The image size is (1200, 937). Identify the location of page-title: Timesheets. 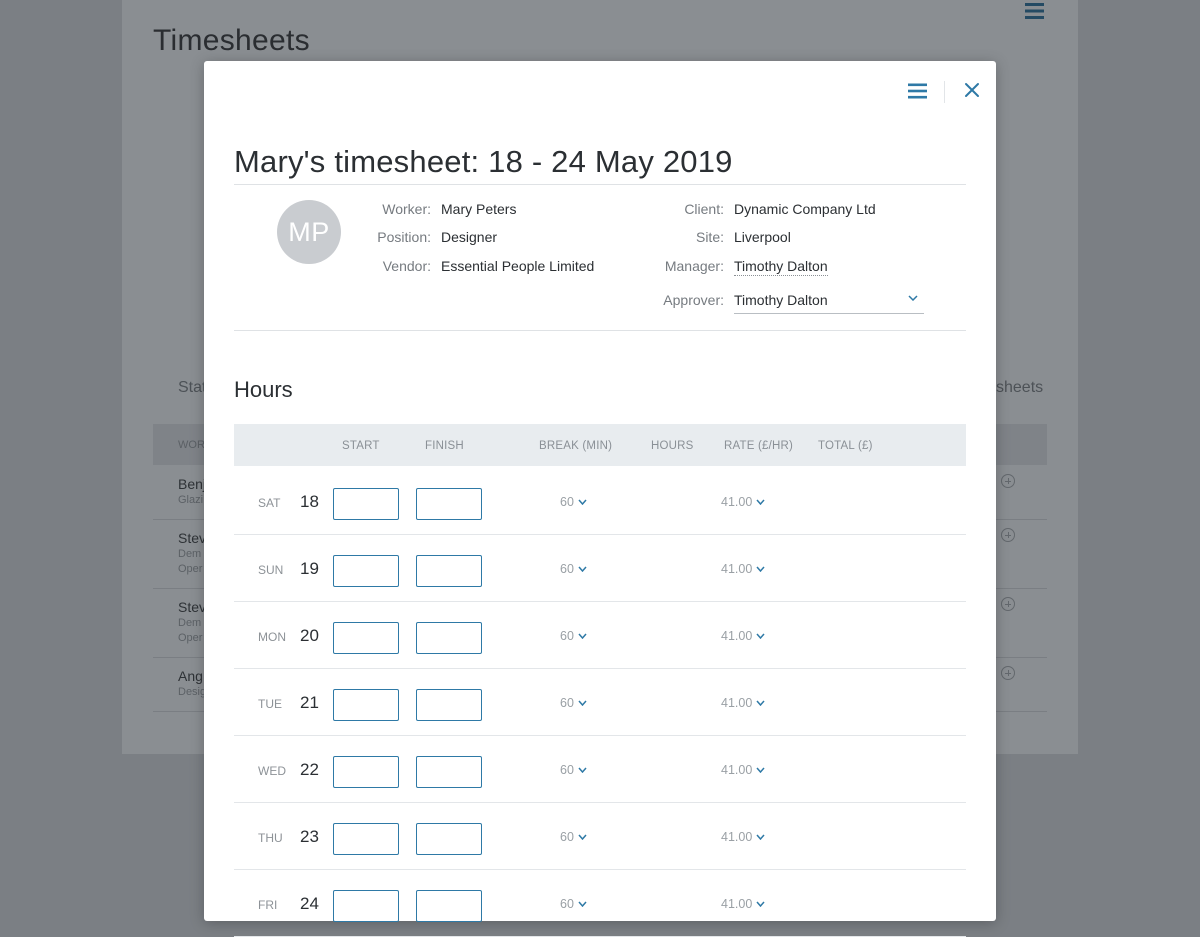
(231, 40).